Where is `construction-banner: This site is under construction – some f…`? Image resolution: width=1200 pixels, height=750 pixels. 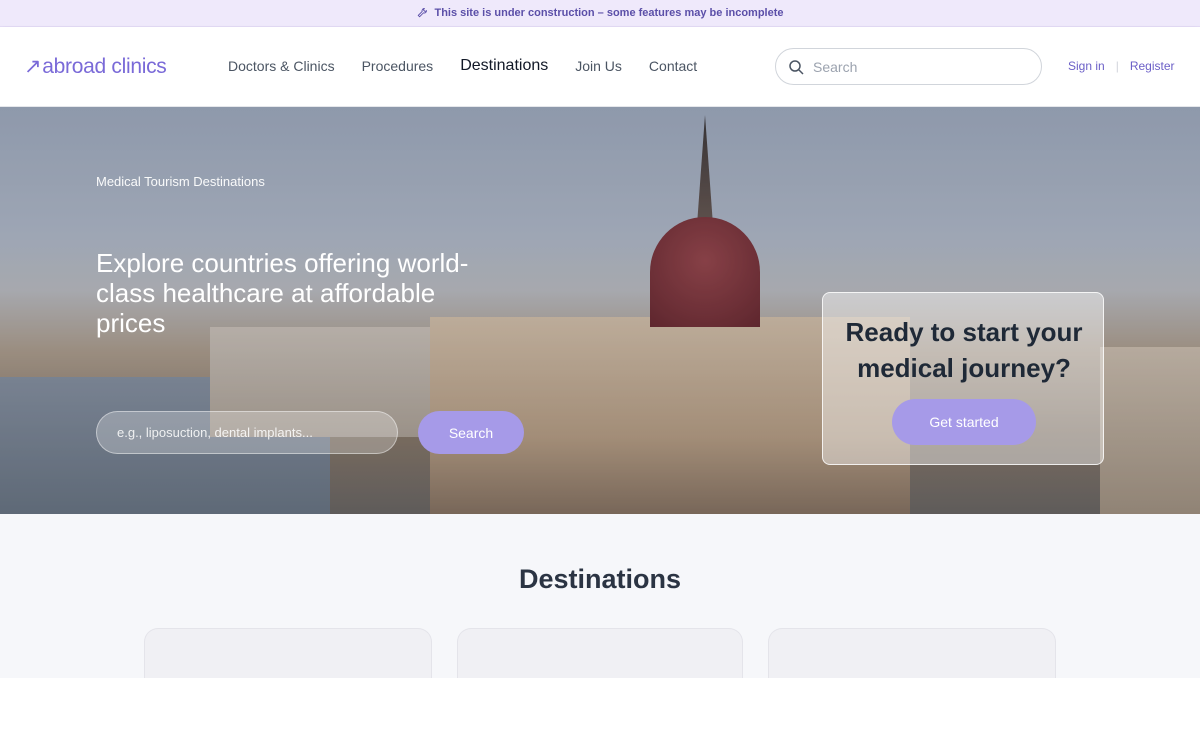 construction-banner: This site is under construction – some f… is located at coordinates (600, 13).